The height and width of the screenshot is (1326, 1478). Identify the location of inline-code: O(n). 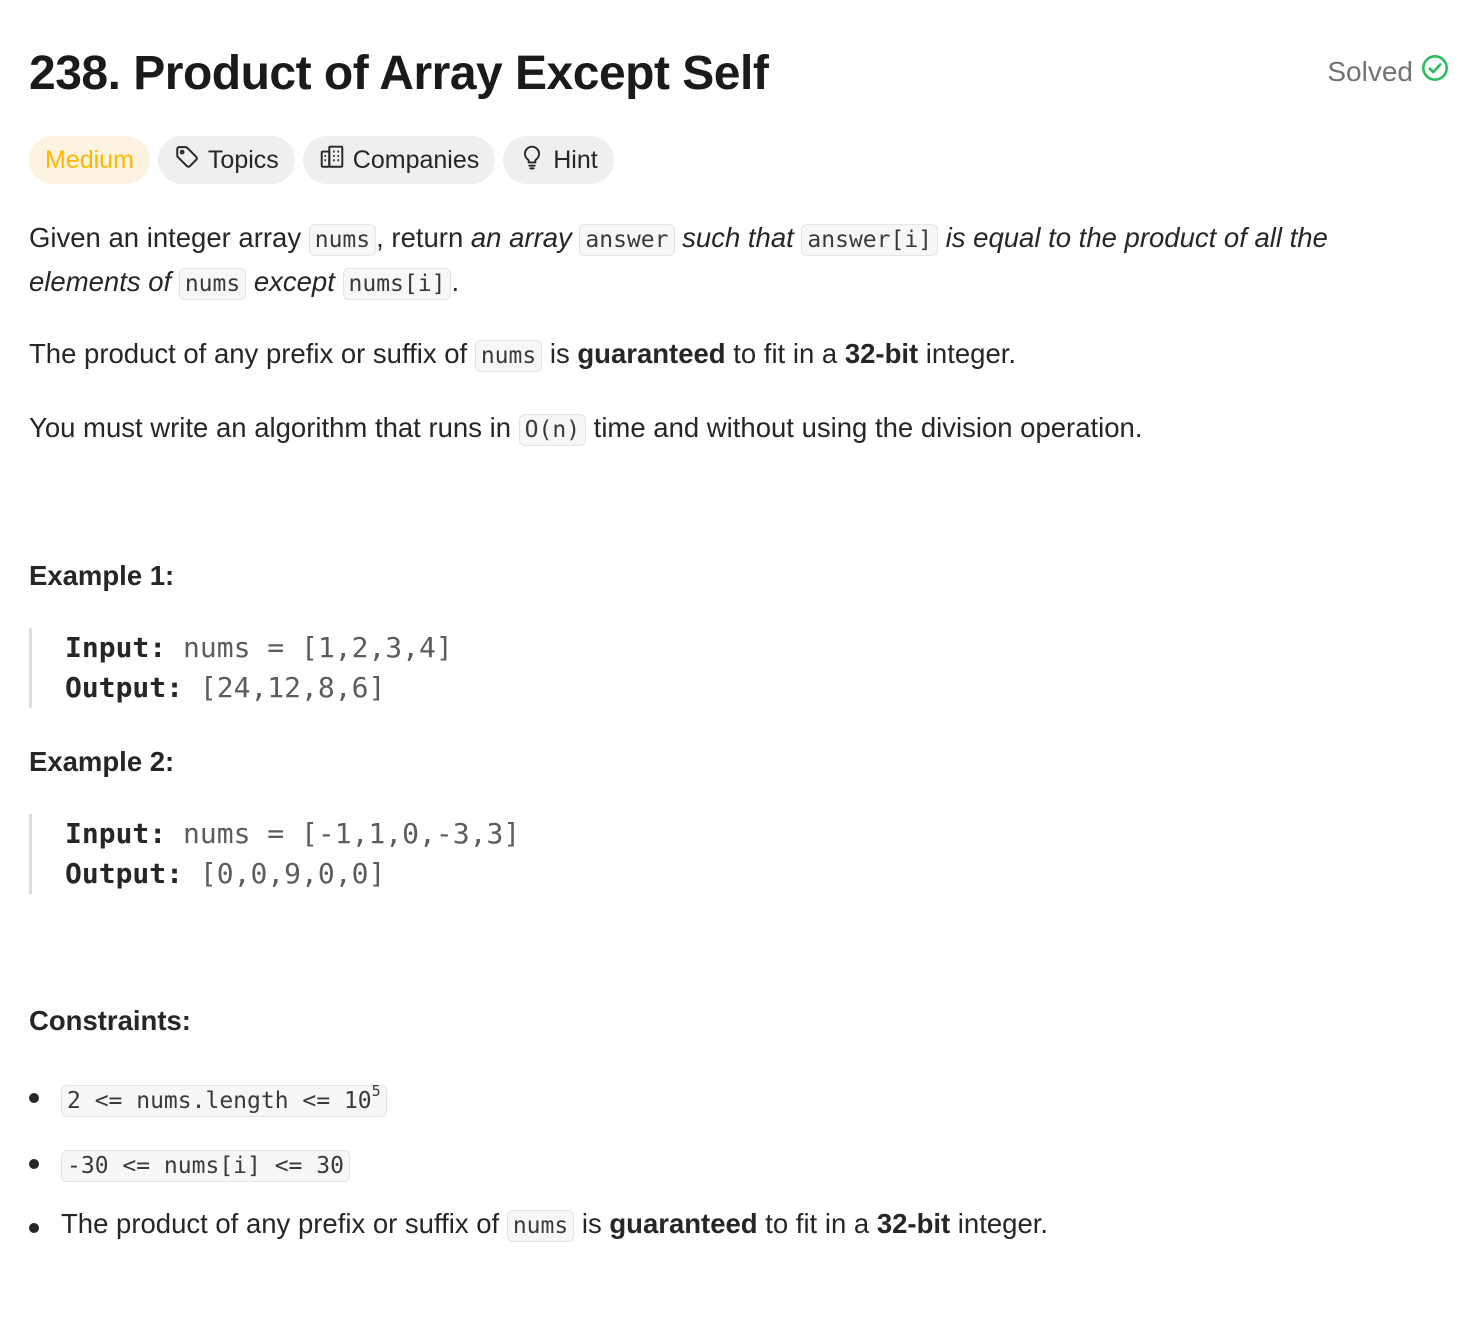
(552, 430).